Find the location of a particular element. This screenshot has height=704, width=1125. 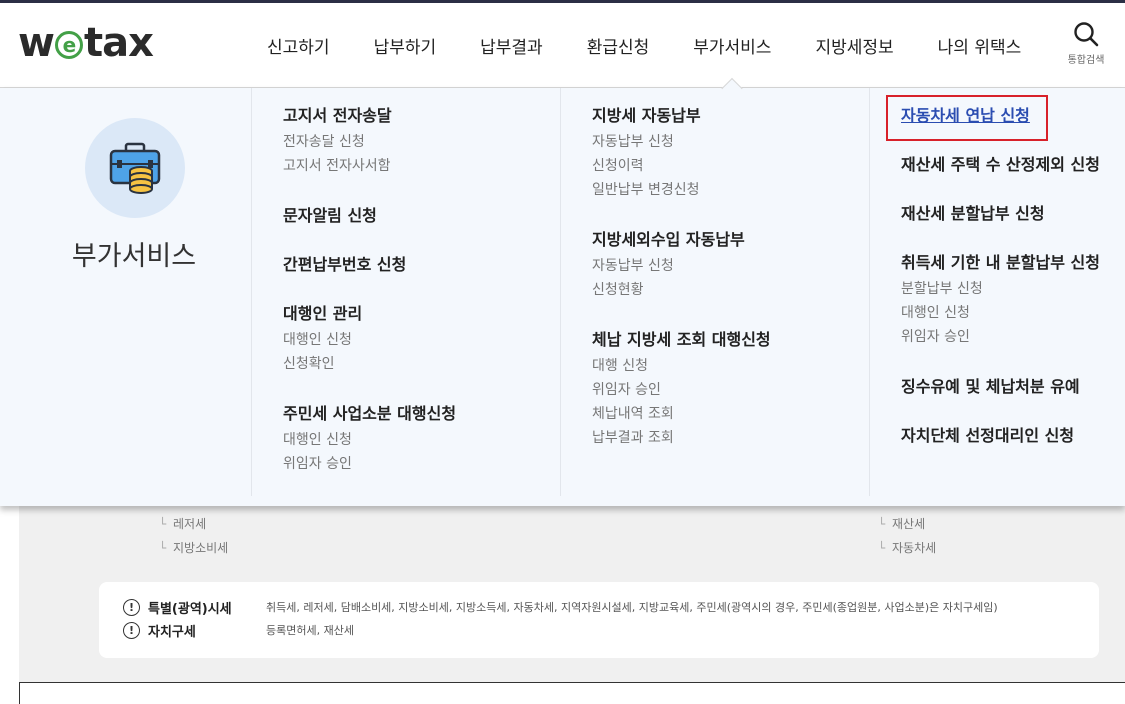

menu-group: 대행인 관리 대행인 신청 신청확인 is located at coordinates (322, 340).